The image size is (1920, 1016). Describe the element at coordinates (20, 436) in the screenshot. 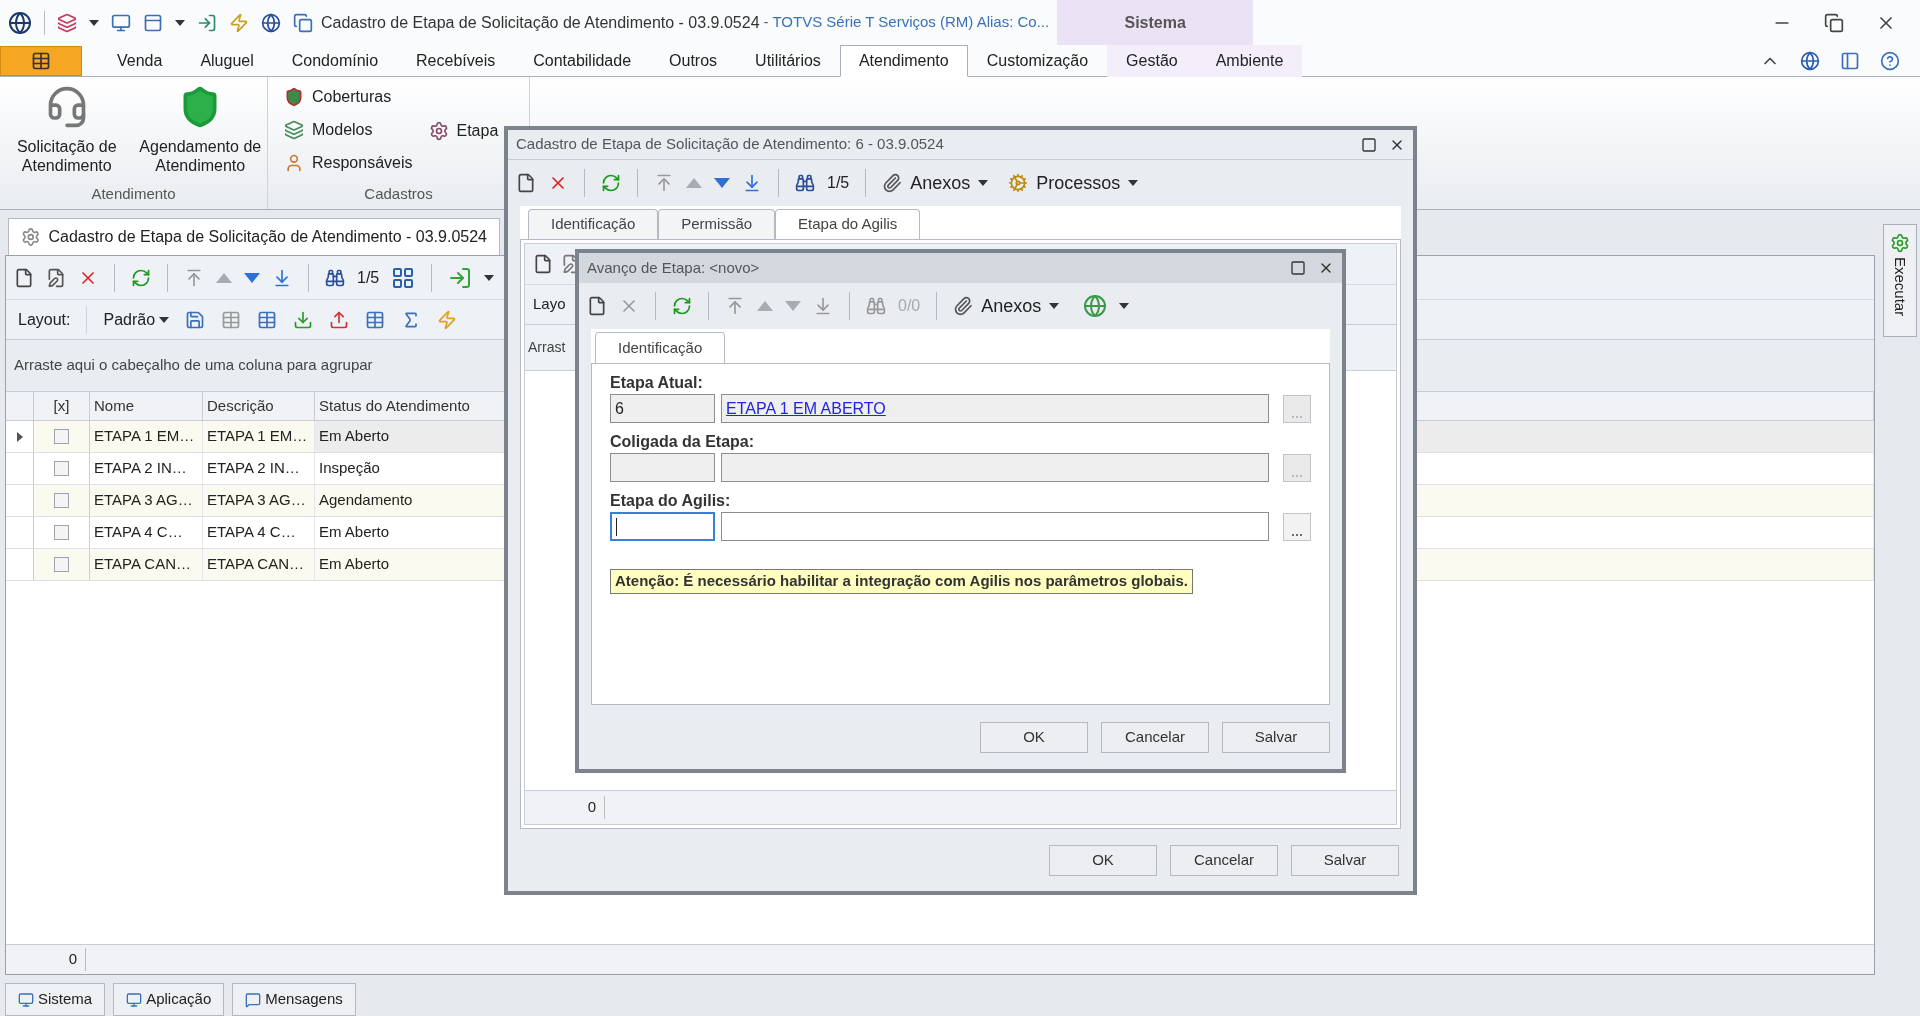

I see `row-indicator` at that location.